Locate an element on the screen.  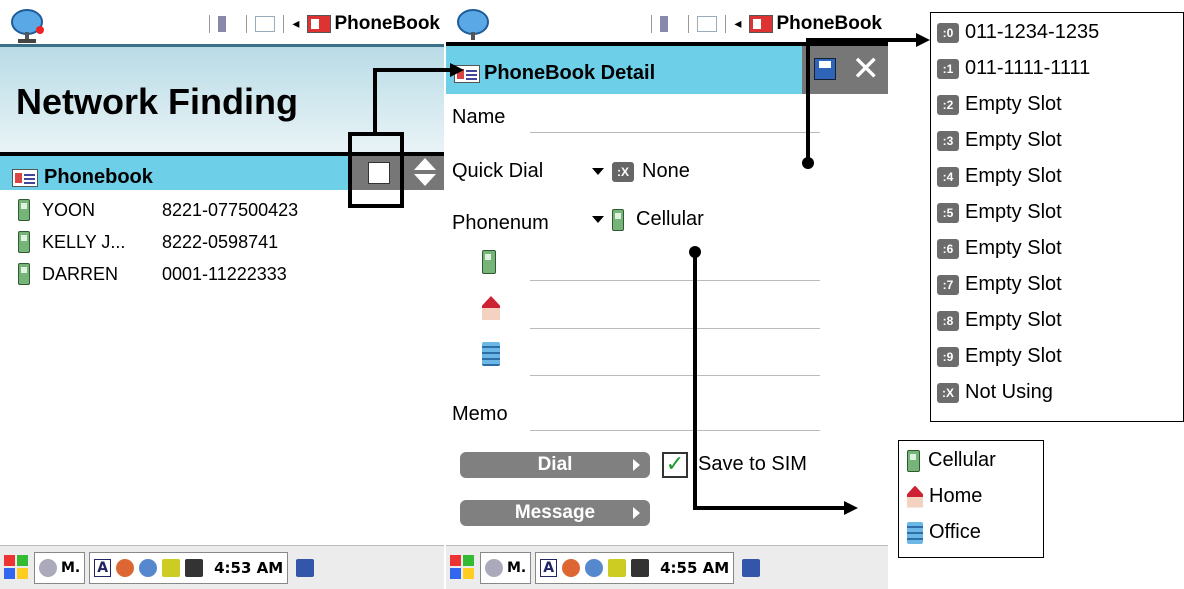
contact-detail-icon is located at coordinates (379, 173).